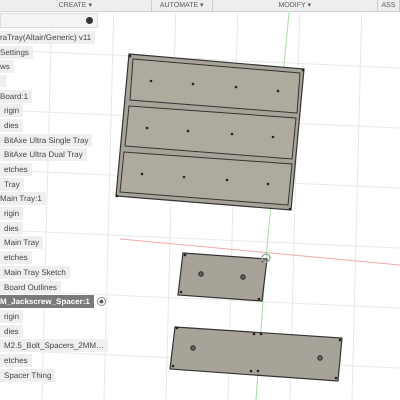 The image size is (400, 400). What do you see at coordinates (7, 67) in the screenshot?
I see `tree-item: ws` at bounding box center [7, 67].